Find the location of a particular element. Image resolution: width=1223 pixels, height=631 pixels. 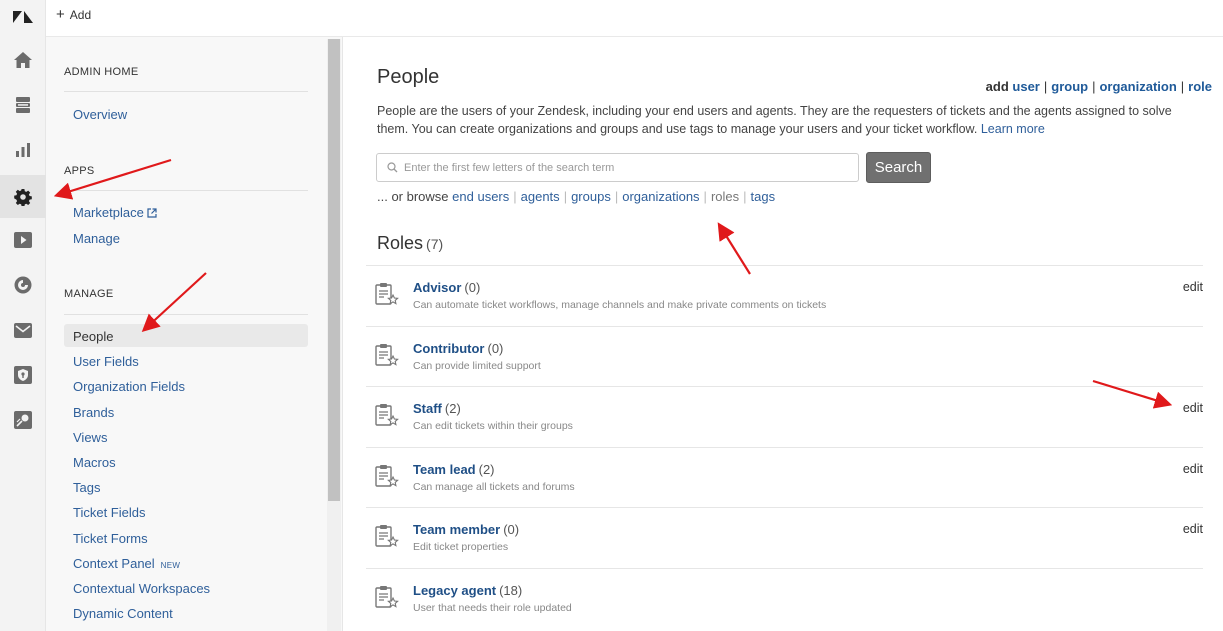

browse-end-users-link: end users is located at coordinates (480, 196).